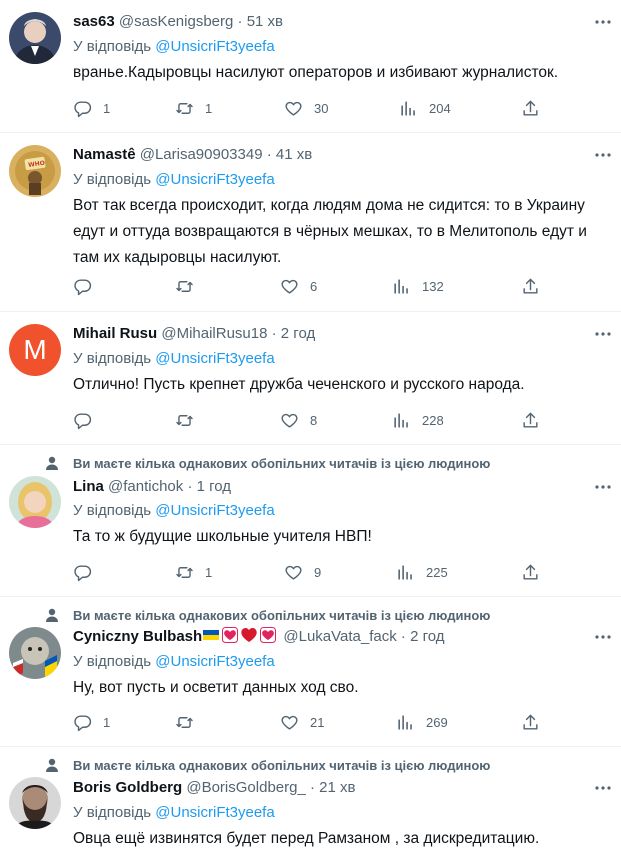 The width and height of the screenshot is (621, 858). I want to click on display-name: Cyniczny Bulbash, so click(137, 636).